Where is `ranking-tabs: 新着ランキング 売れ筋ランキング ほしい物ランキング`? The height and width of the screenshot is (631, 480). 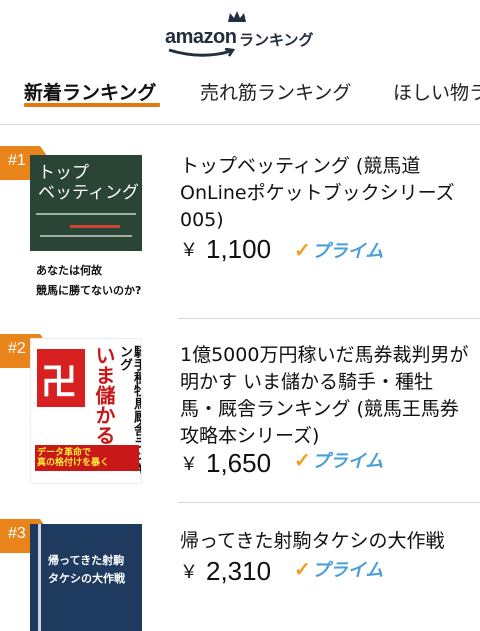
ranking-tabs: 新着ランキング 売れ筋ランキング ほしい物ランキング is located at coordinates (240, 91).